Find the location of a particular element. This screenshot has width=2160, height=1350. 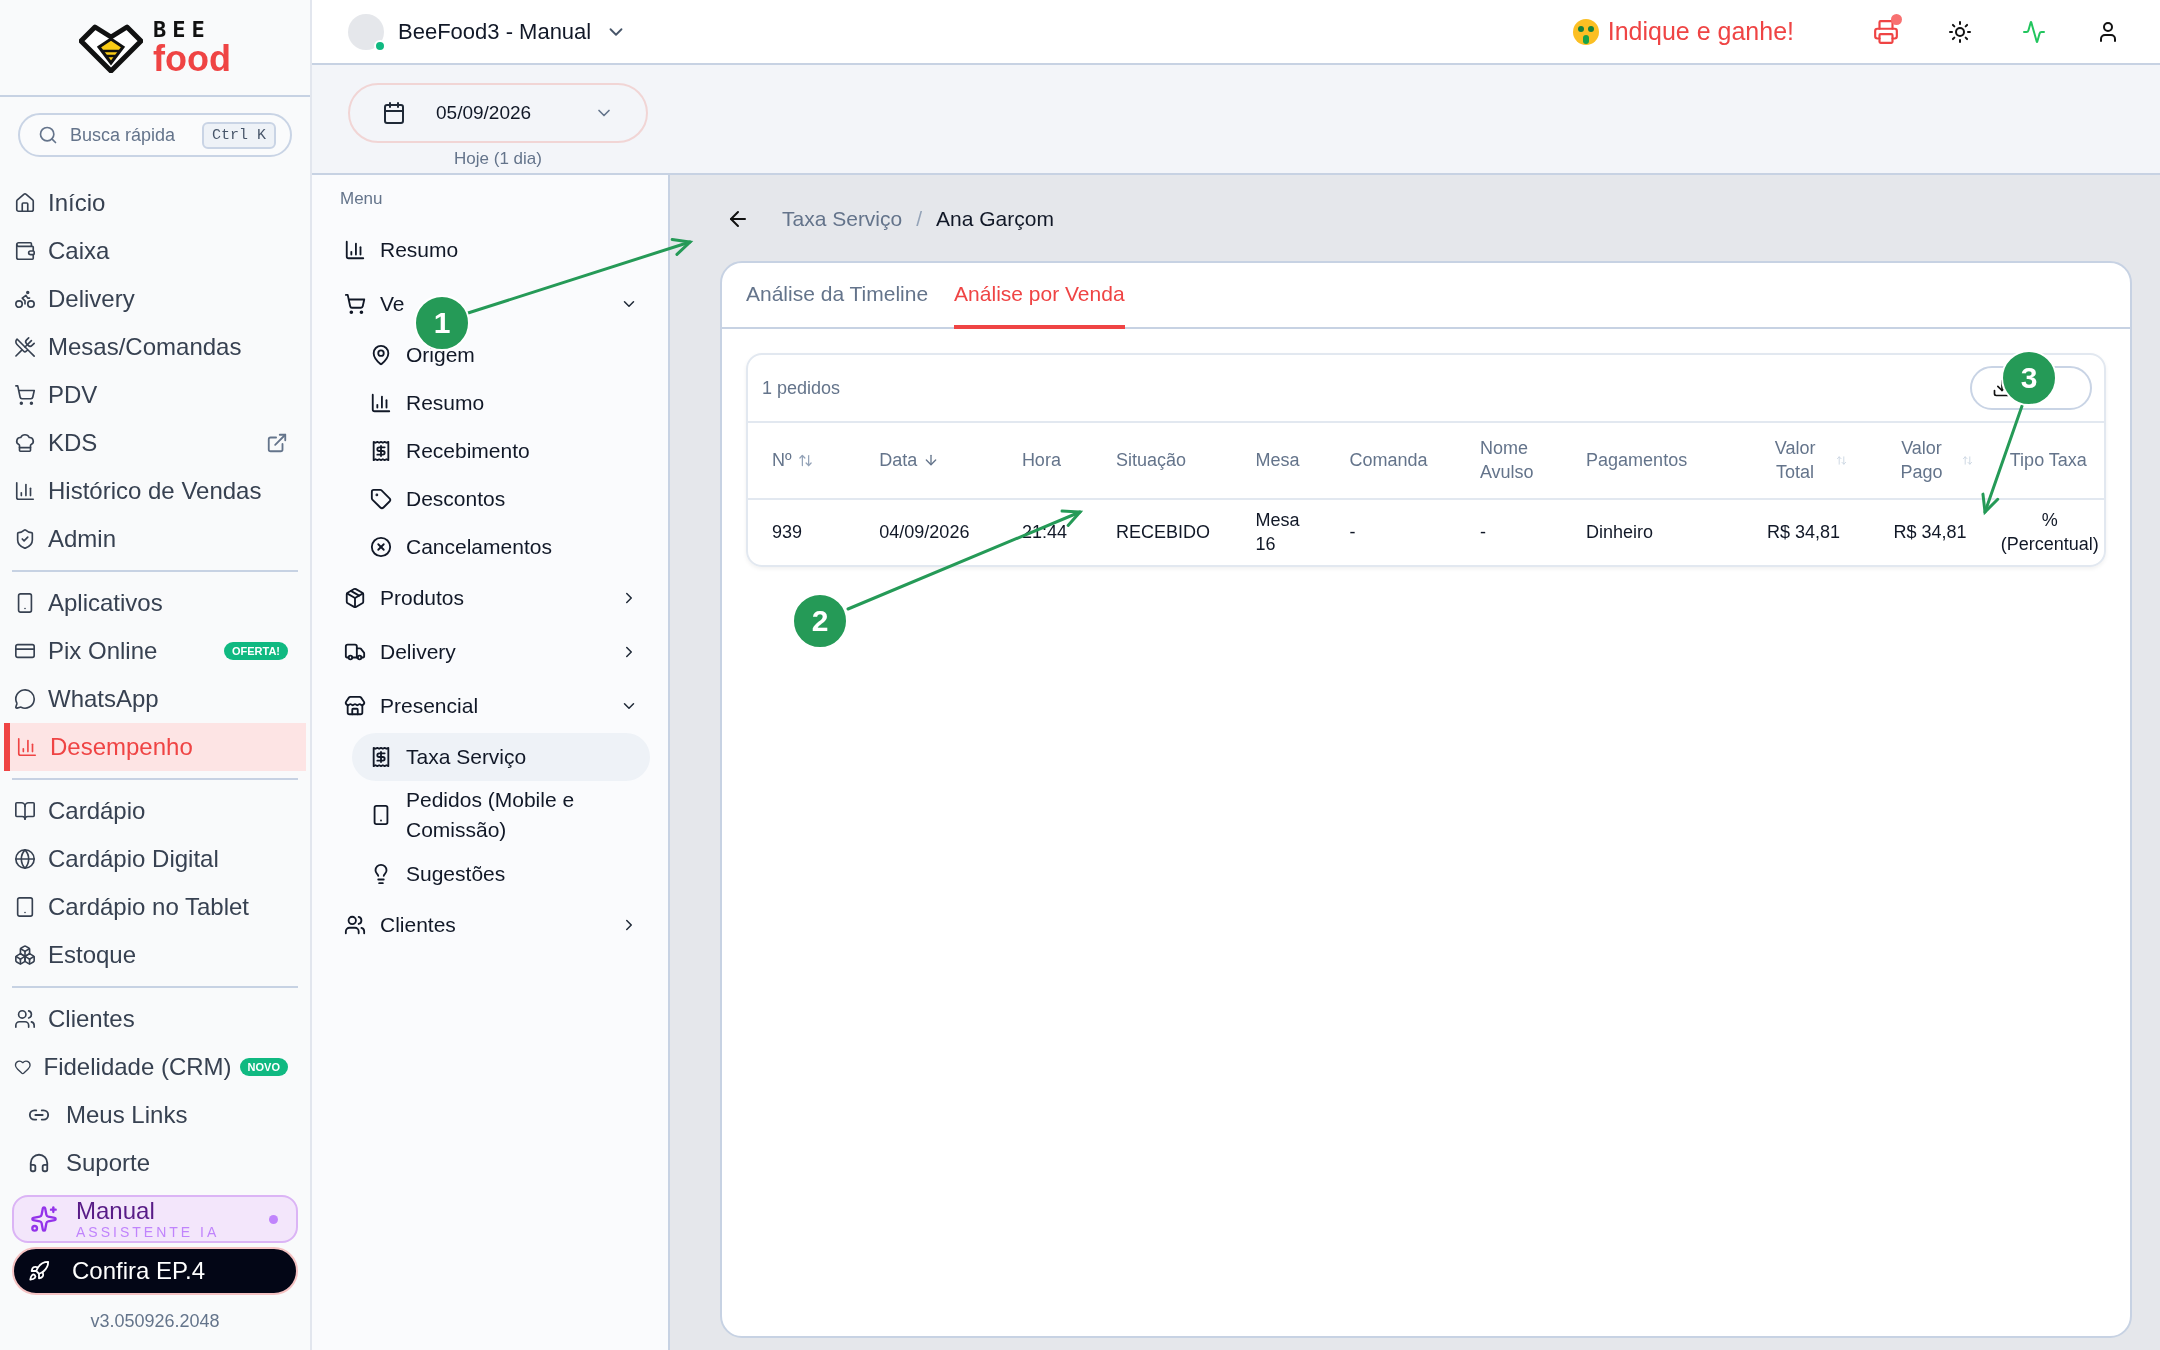

sidebar-item: Aplicativos is located at coordinates (153, 603).